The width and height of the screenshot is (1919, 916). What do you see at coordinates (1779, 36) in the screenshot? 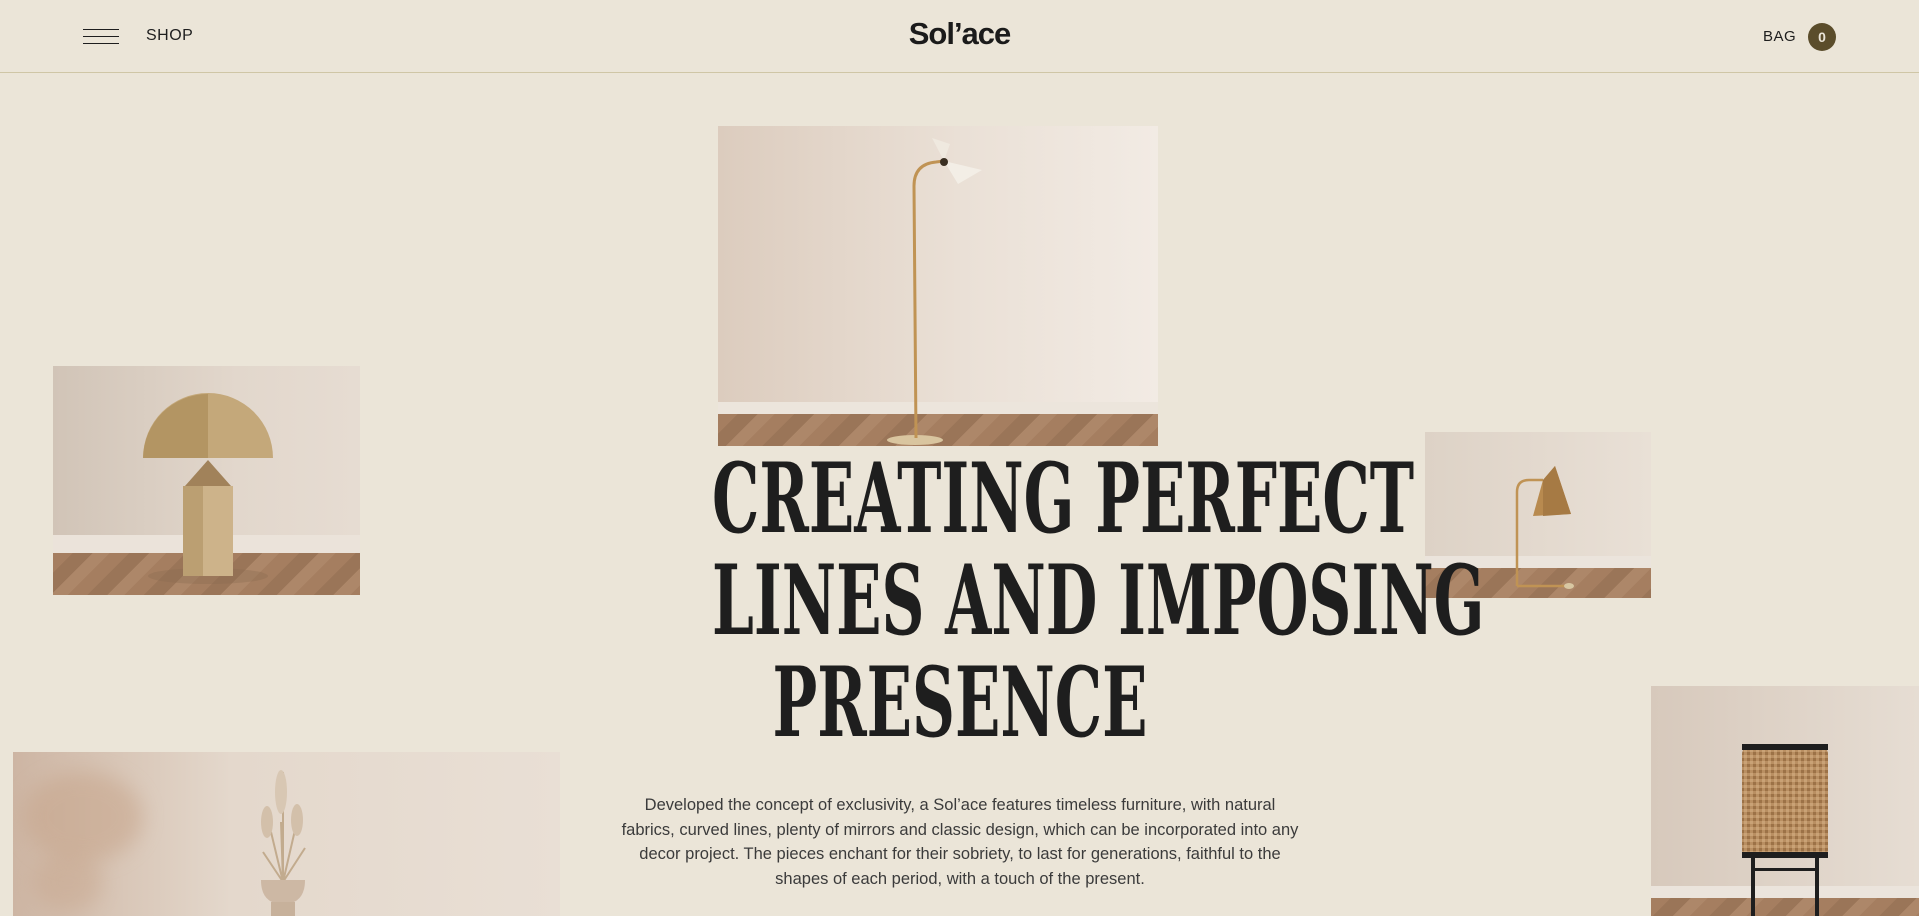
I see `bag-link: BAG` at bounding box center [1779, 36].